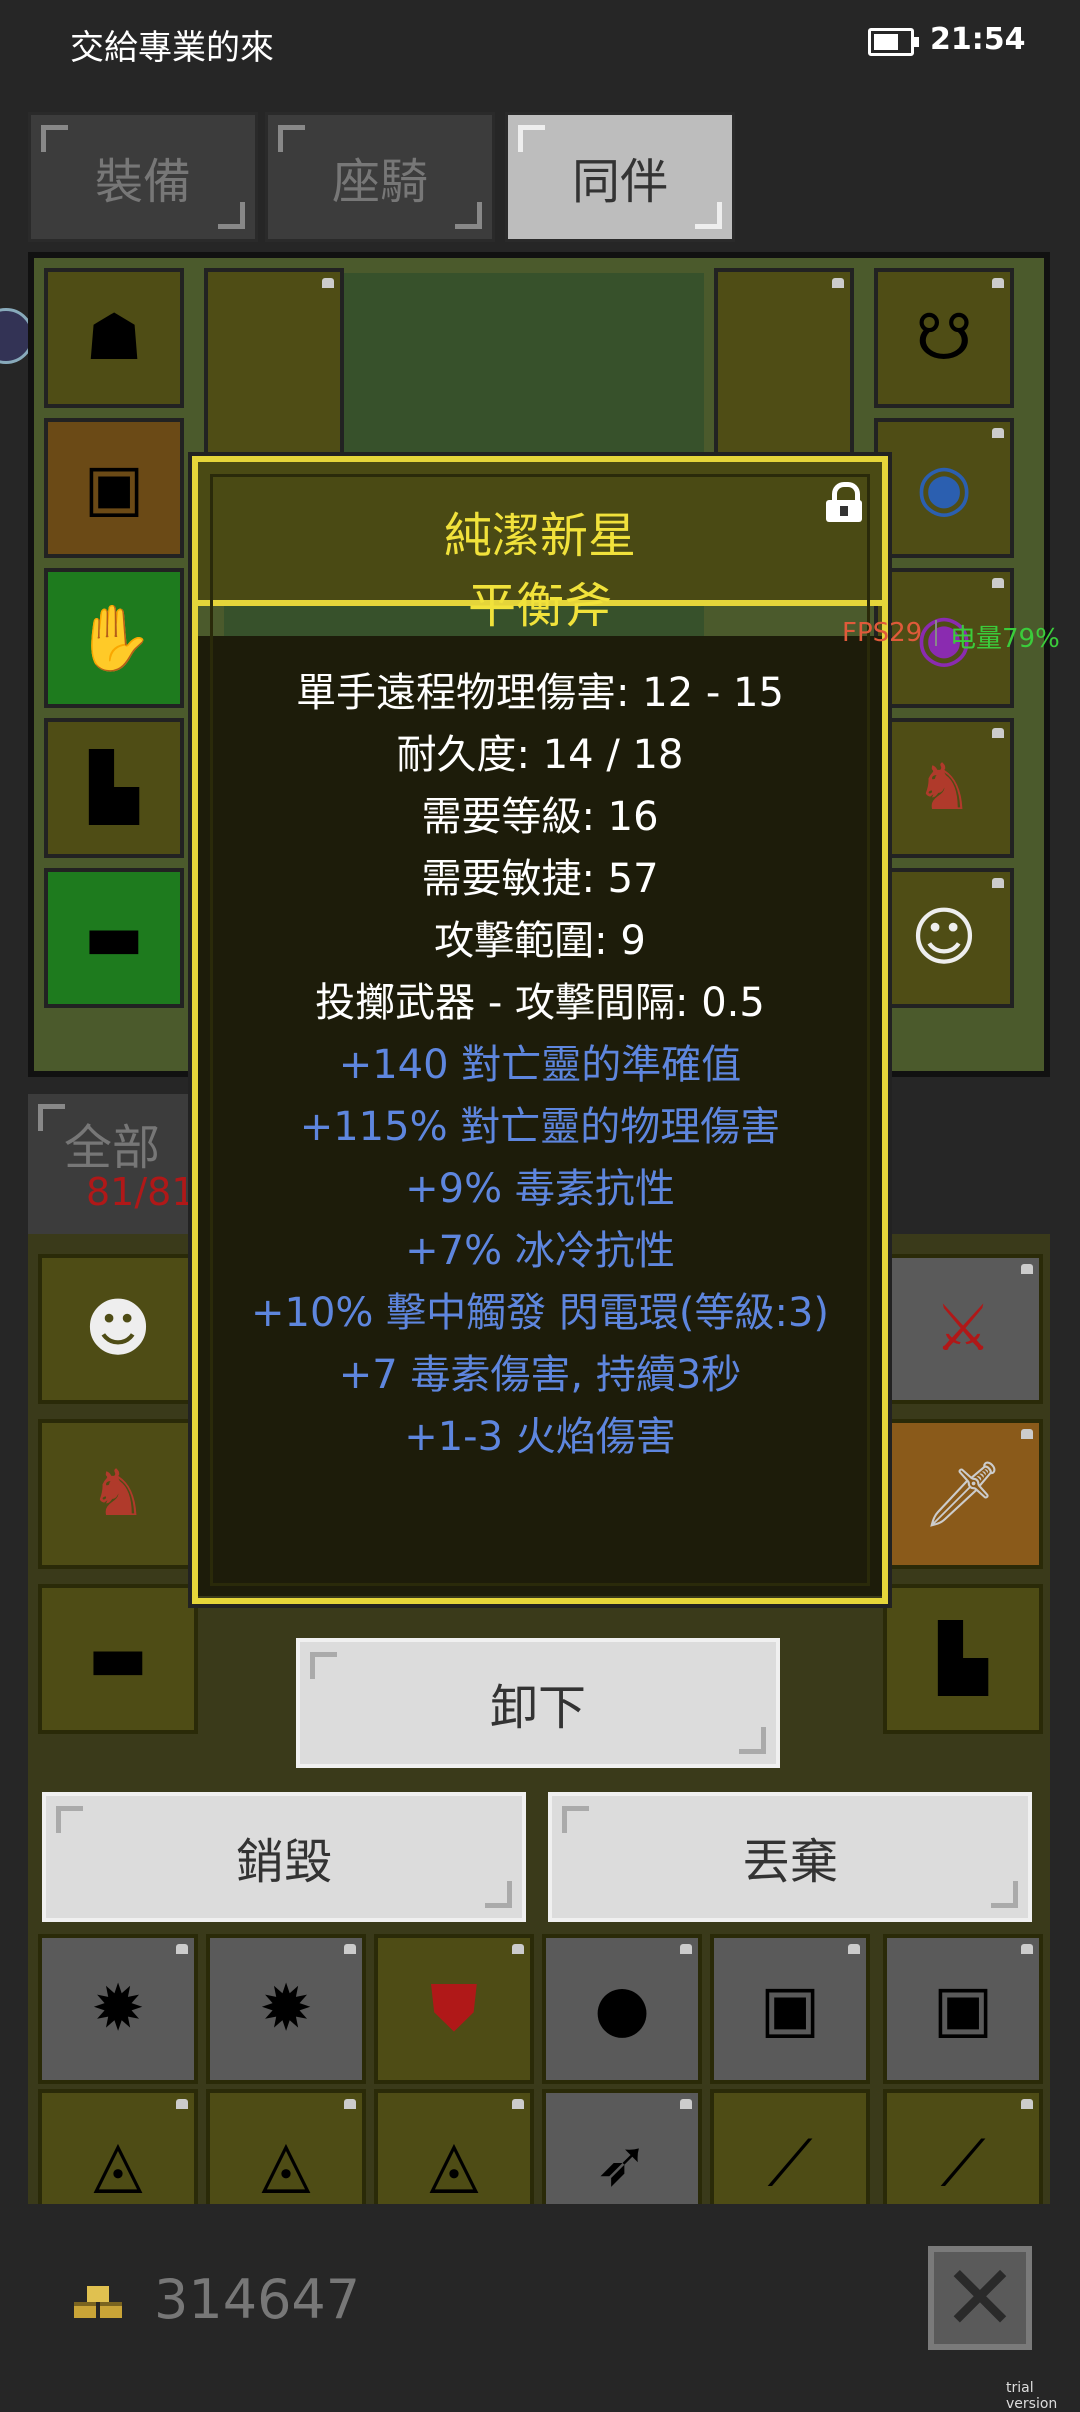  What do you see at coordinates (540, 1313) in the screenshot?
I see `item-affix: +10% 擊中觸發 閃電環(等級:3)` at bounding box center [540, 1313].